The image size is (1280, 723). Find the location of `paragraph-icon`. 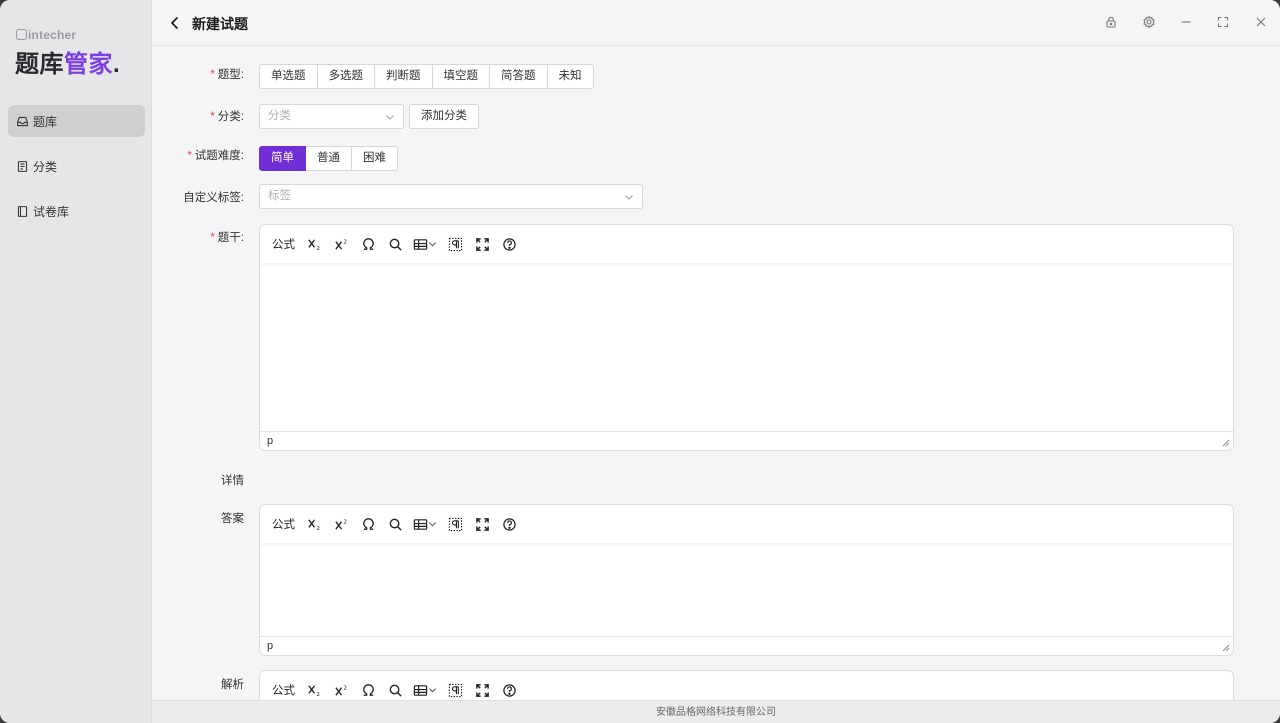

paragraph-icon is located at coordinates (455, 244).